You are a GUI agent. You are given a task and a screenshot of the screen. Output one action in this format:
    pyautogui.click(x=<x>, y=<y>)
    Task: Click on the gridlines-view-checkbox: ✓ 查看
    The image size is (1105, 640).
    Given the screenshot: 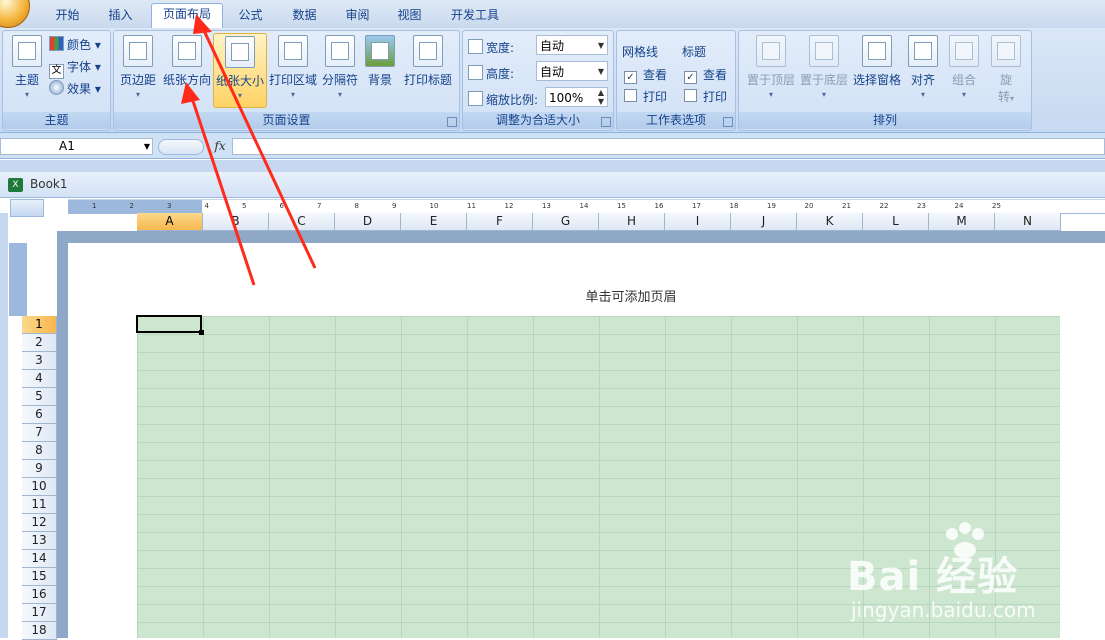 What is the action you would take?
    pyautogui.click(x=645, y=75)
    